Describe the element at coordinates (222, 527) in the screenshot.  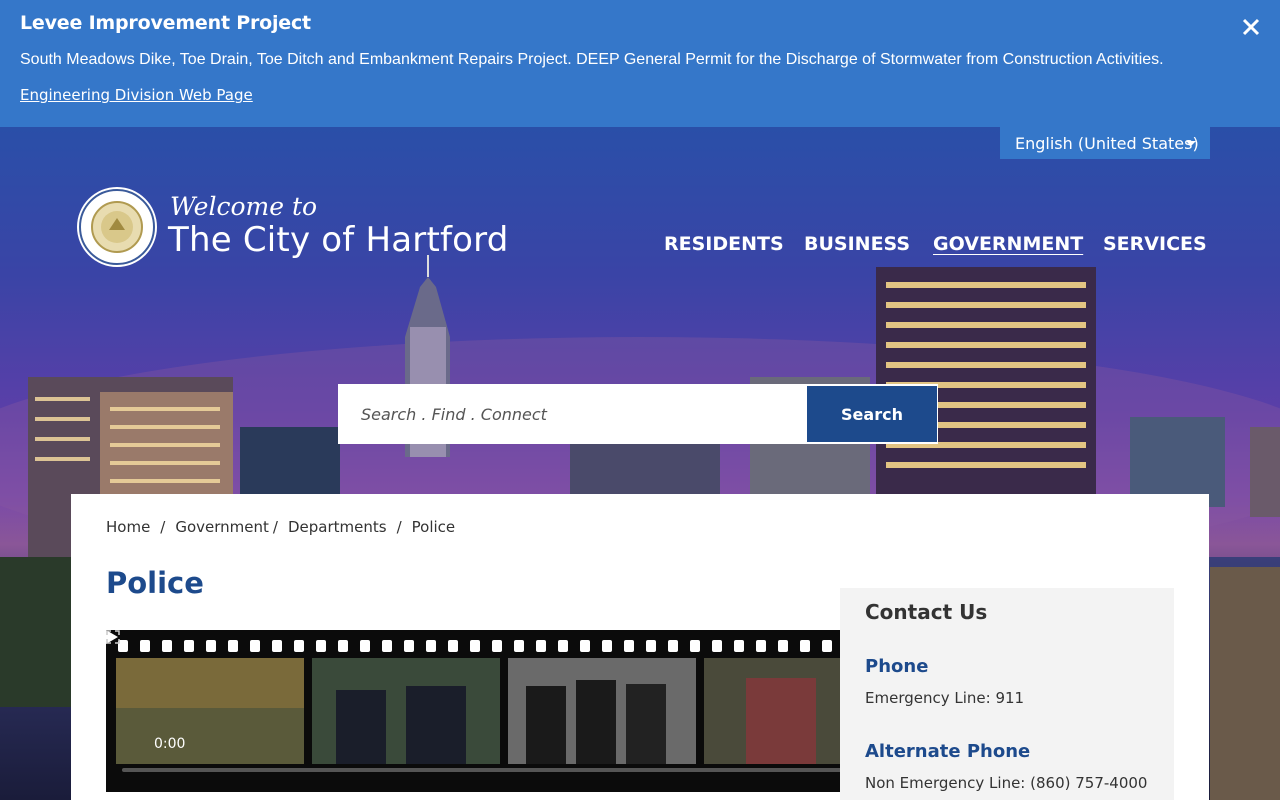
I see `breadcrumb-government: Government` at that location.